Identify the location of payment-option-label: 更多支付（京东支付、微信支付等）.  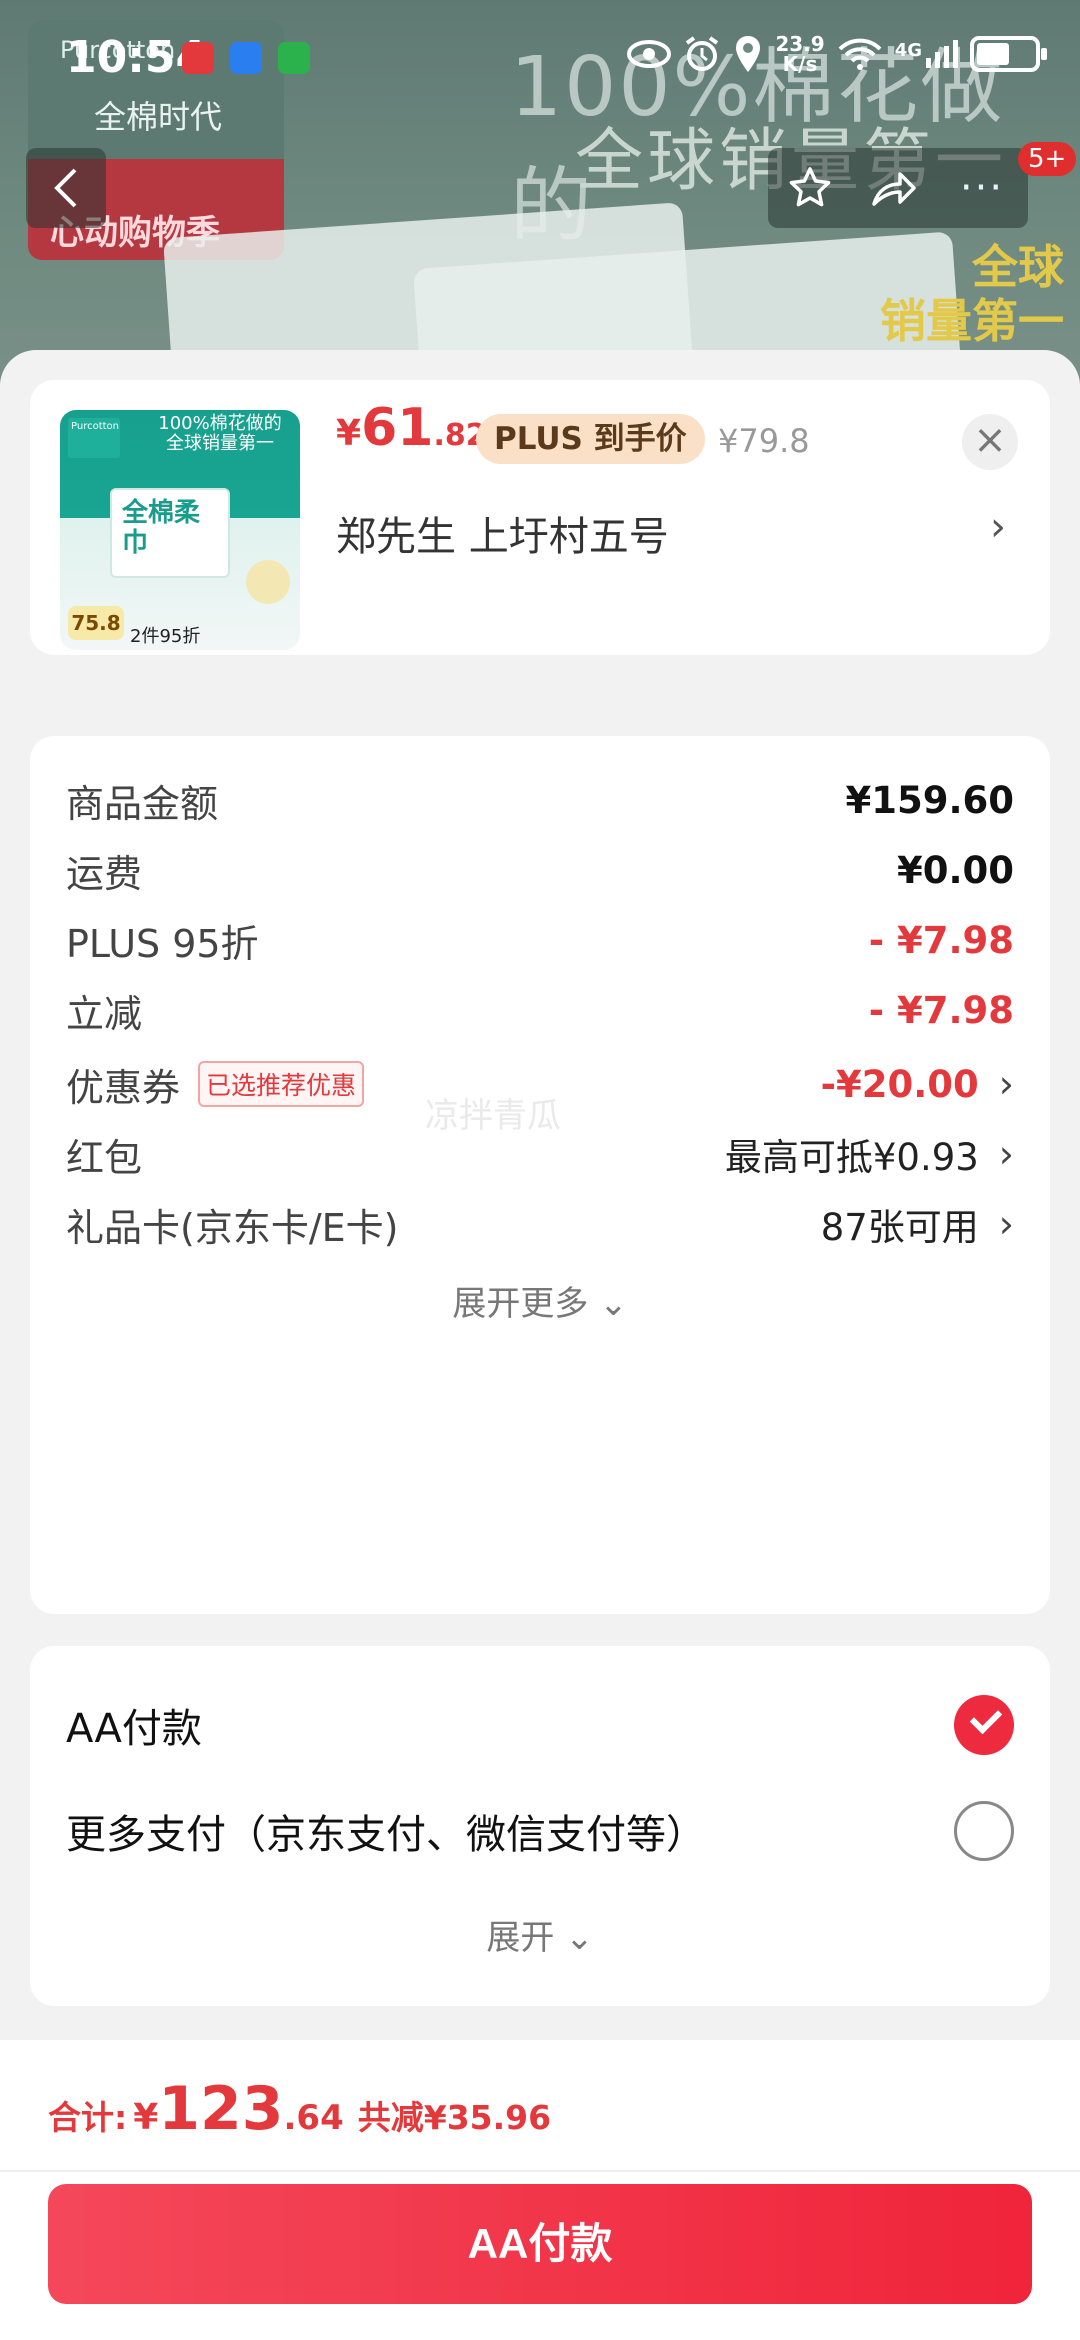
(386, 1835).